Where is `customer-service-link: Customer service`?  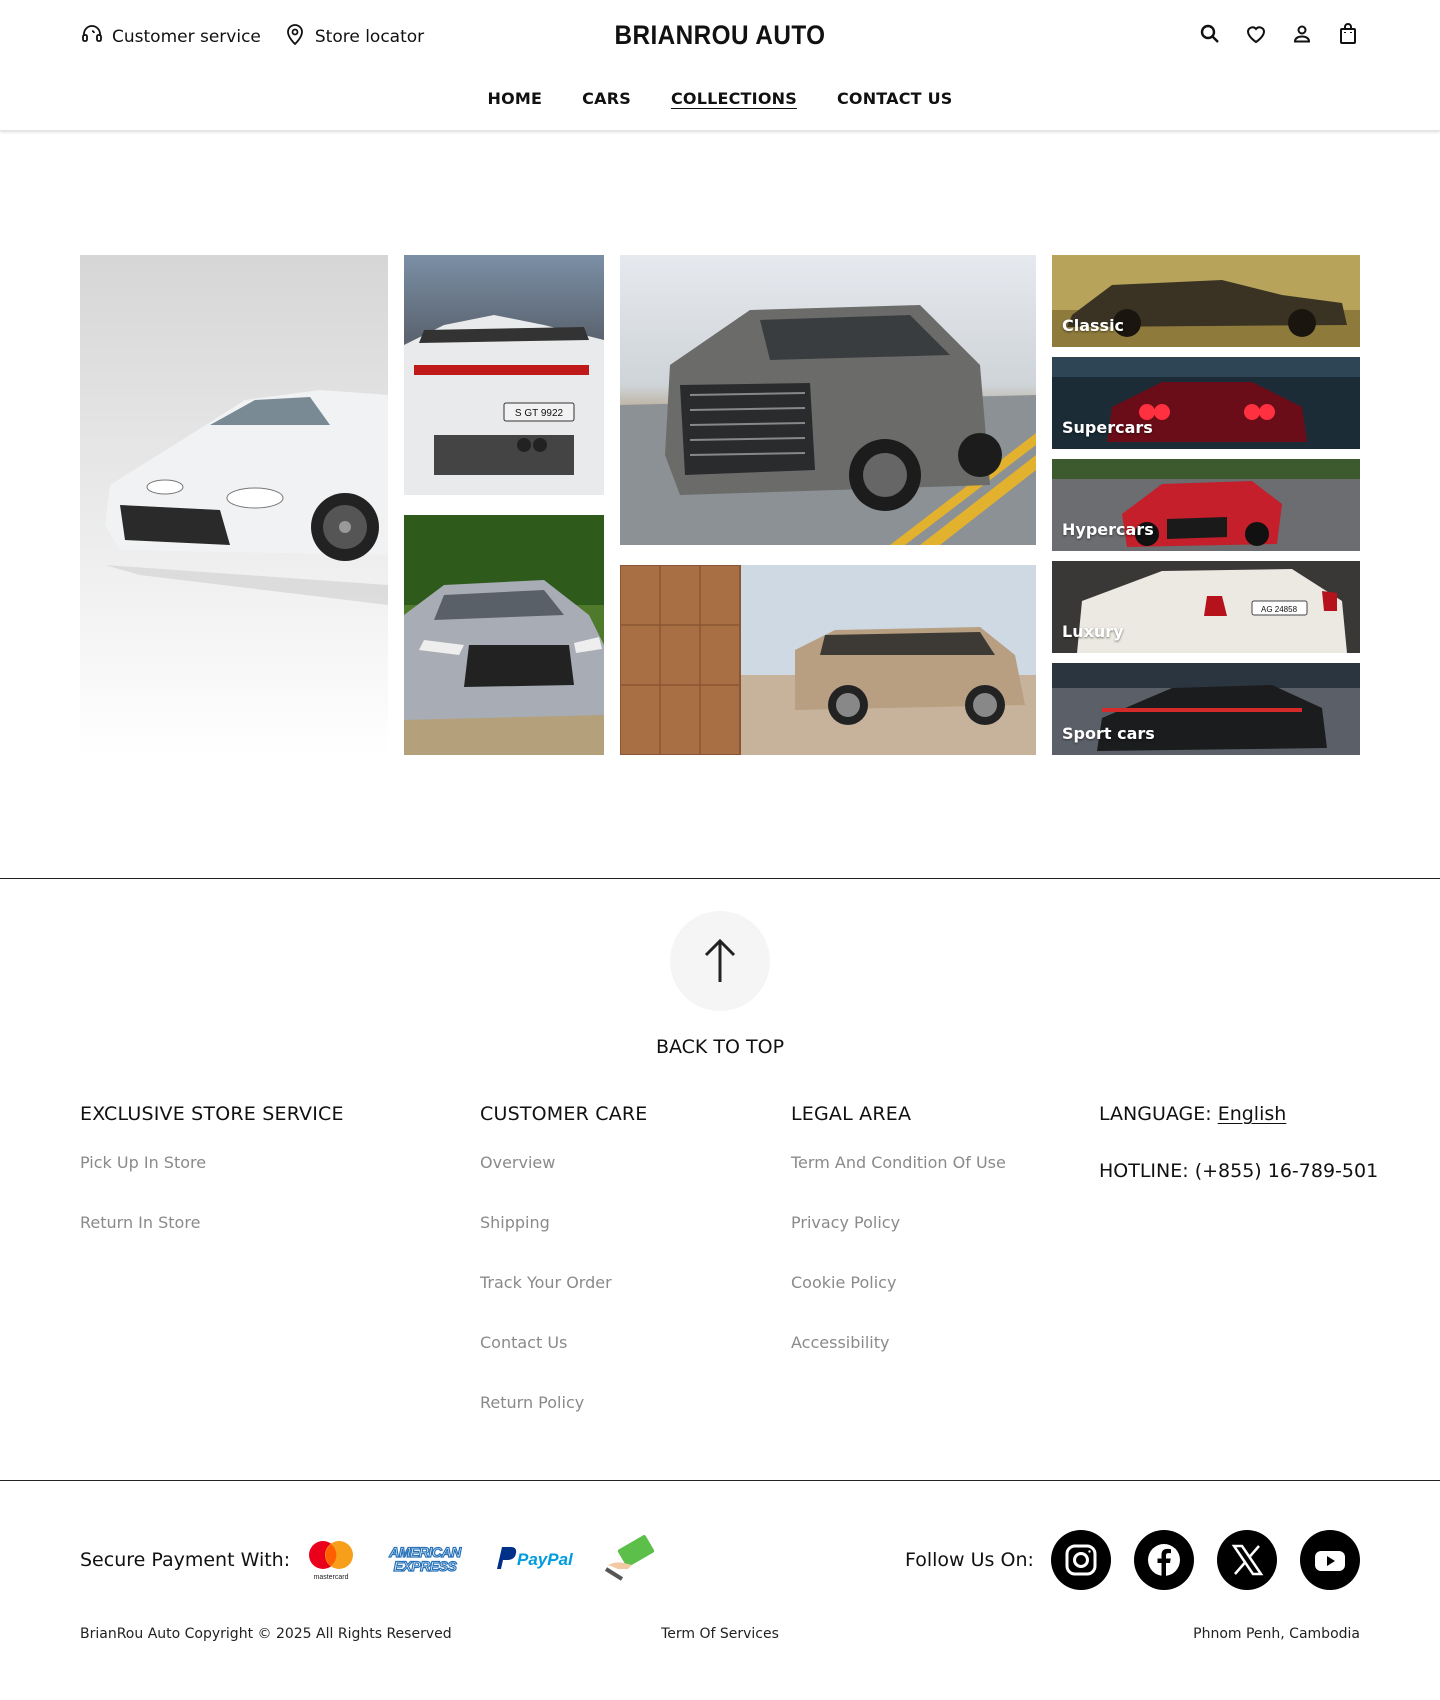
customer-service-link: Customer service is located at coordinates (170, 36).